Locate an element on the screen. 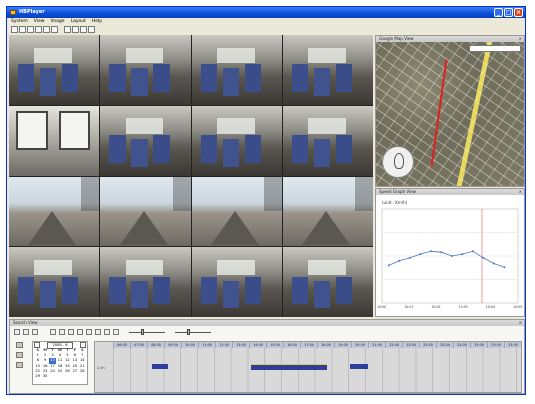 The height and width of the screenshot is (404, 535). map-type-control is located at coordinates (495, 48).